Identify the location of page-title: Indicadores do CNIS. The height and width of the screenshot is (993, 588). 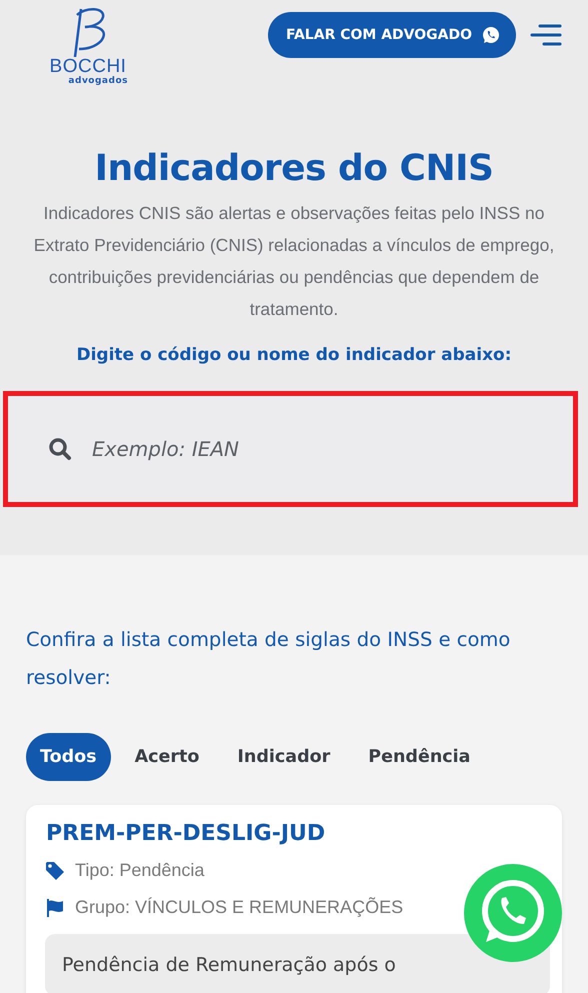
(294, 168).